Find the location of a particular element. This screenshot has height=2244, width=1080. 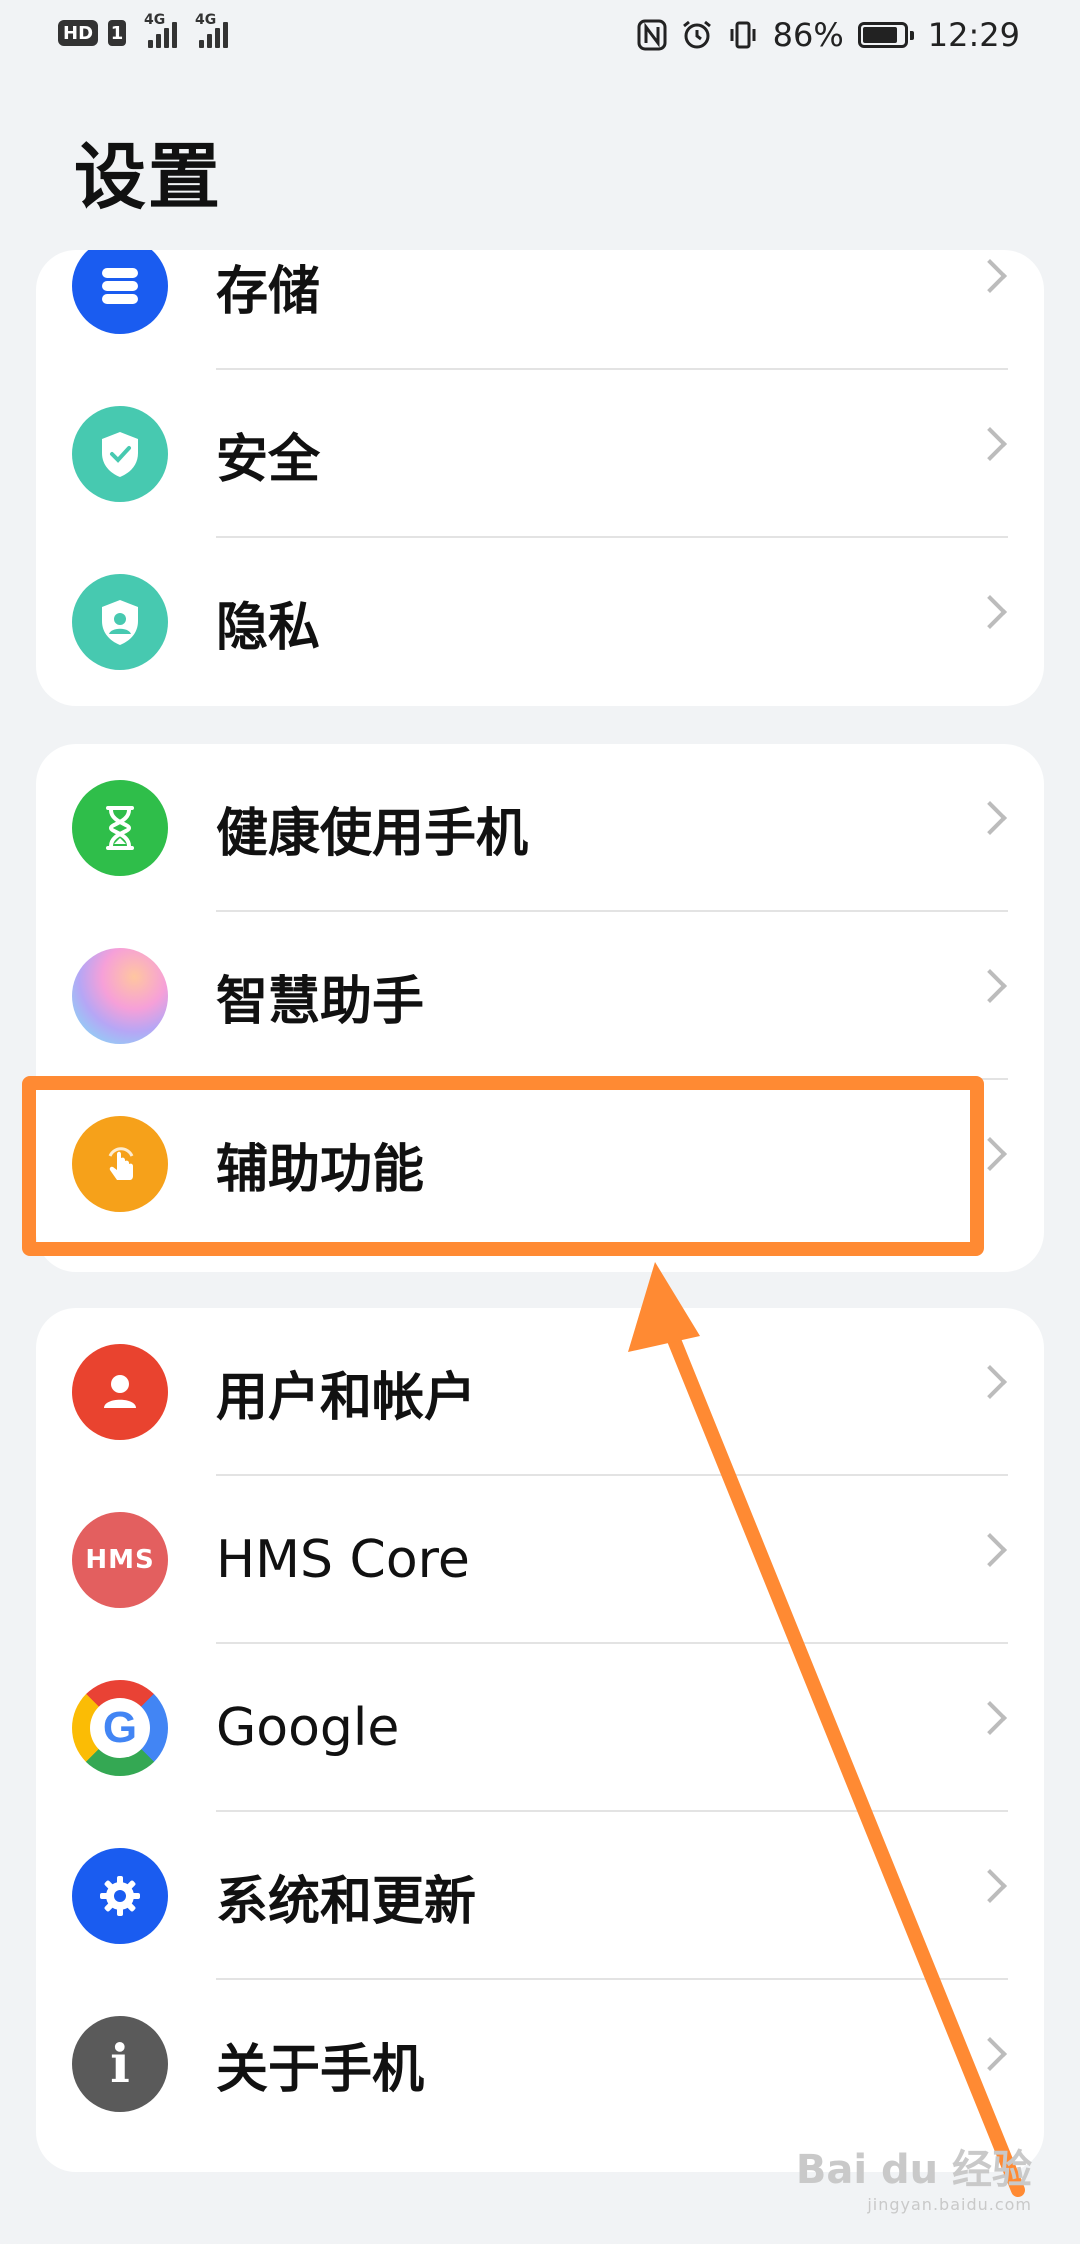

settings-item-label: Google is located at coordinates (308, 1728).